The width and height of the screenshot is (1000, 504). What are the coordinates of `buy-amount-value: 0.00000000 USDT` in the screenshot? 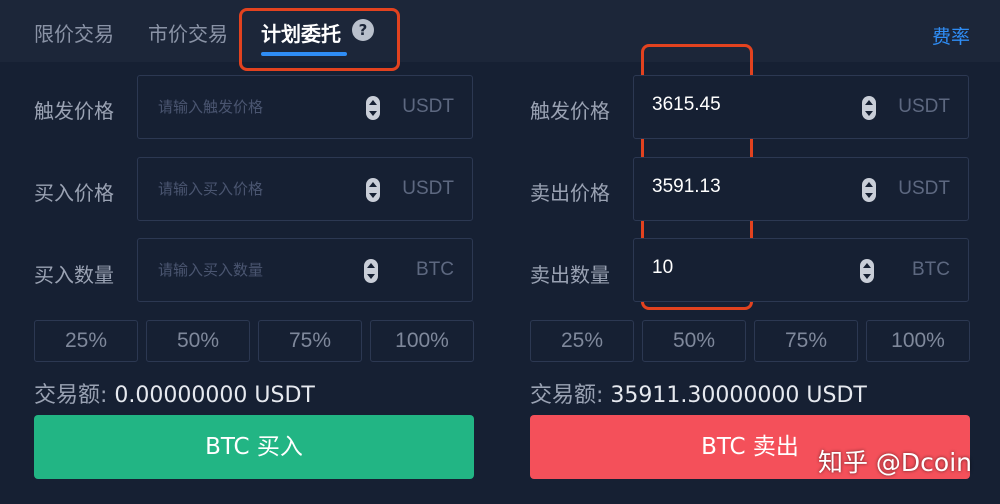 It's located at (214, 395).